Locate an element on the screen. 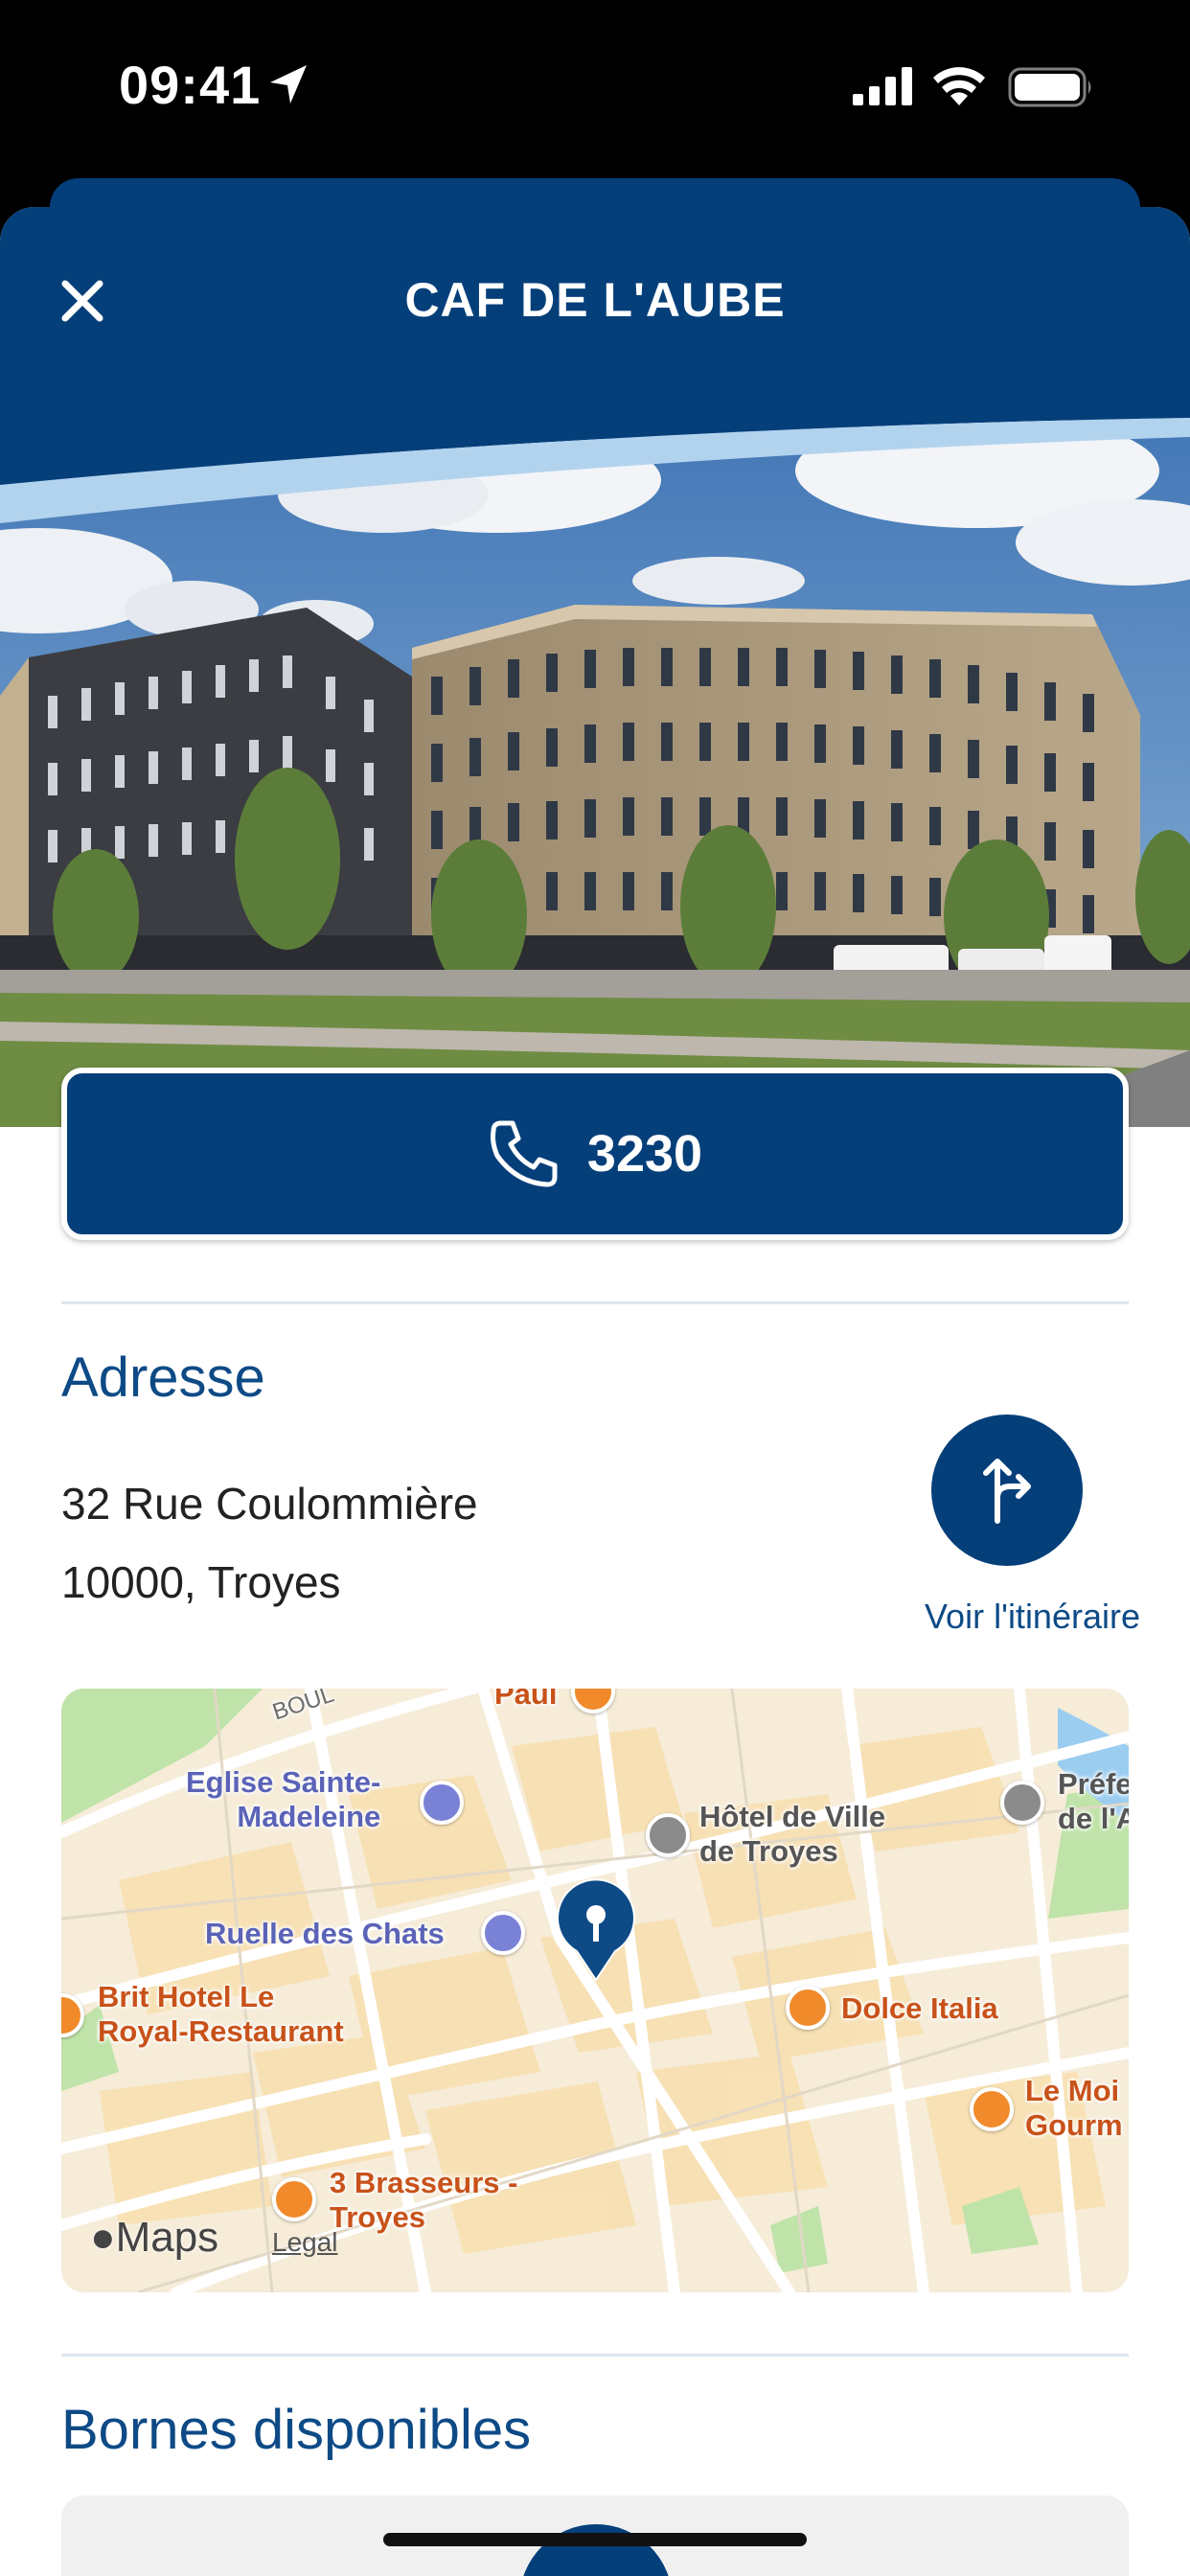  phone-icon is located at coordinates (524, 1153).